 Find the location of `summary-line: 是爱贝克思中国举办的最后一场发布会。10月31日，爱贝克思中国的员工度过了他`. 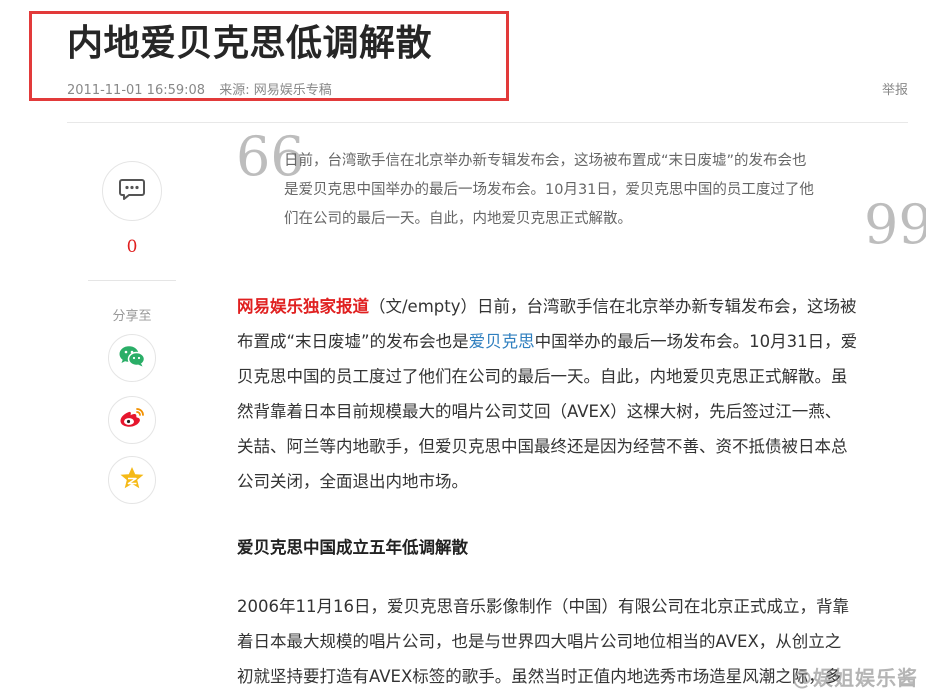

summary-line: 是爱贝克思中国举办的最后一场发布会。10月31日，爱贝克思中国的员工度过了他 is located at coordinates (549, 190).